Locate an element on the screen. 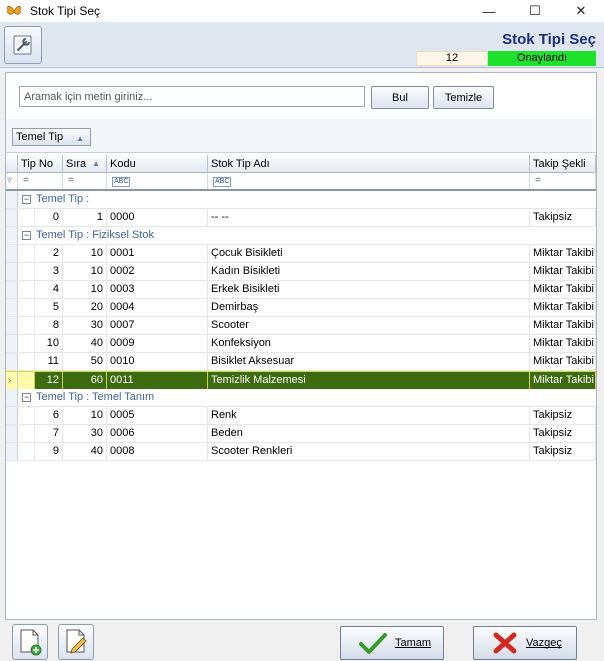 The height and width of the screenshot is (661, 604). minimize-button: — is located at coordinates (489, 11).